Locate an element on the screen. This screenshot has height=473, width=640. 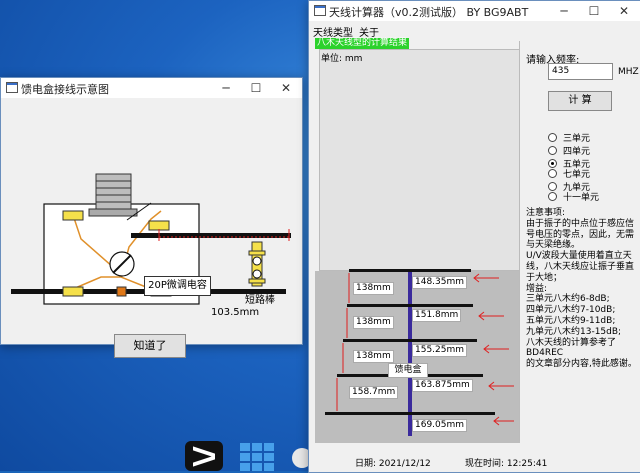
diagram-window-title: 馈电盒接线示意图 is located at coordinates (65, 89).